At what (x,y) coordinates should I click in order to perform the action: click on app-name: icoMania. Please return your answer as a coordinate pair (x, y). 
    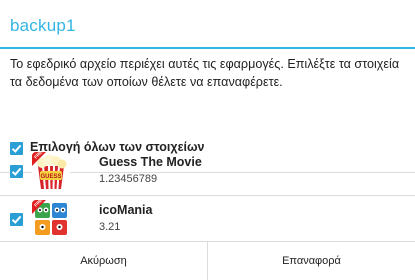
    Looking at the image, I should click on (126, 210).